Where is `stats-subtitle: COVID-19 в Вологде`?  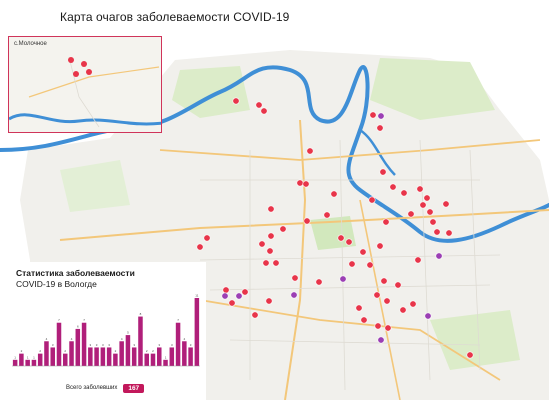
stats-subtitle: COVID-19 в Вологде is located at coordinates (56, 284).